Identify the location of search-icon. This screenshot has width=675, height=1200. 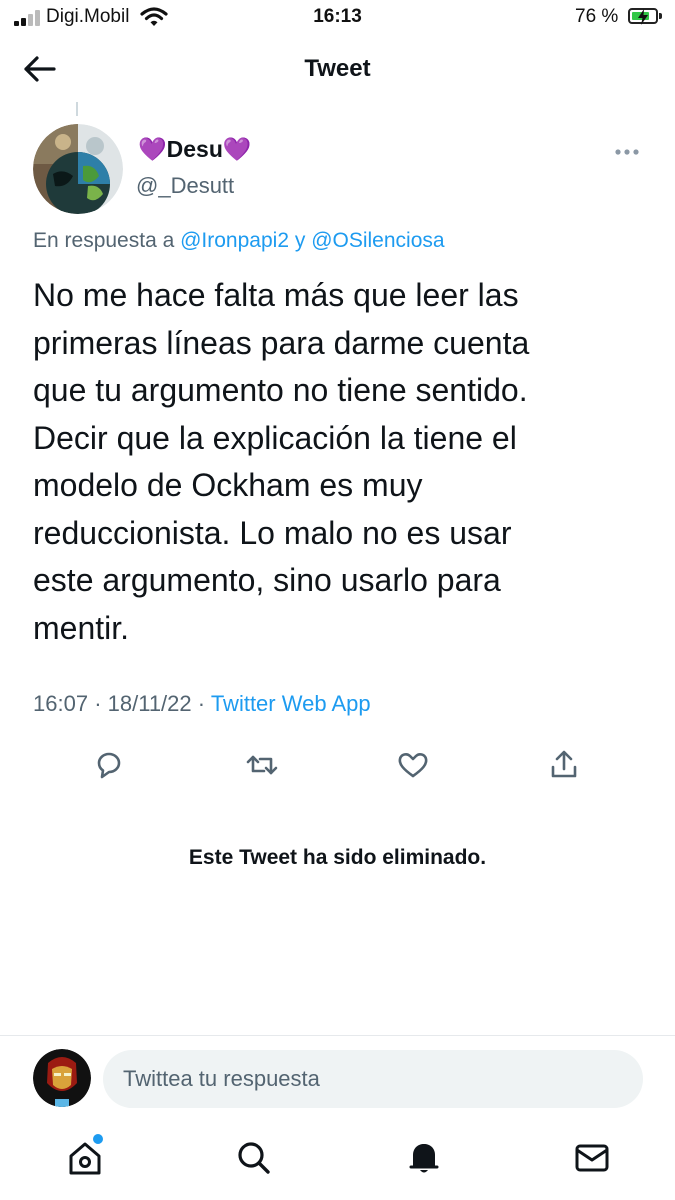
(254, 1158).